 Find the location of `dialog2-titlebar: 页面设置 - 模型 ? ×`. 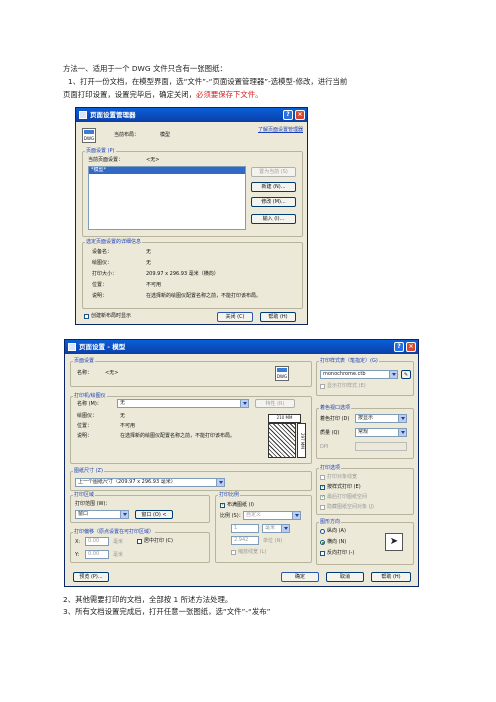

dialog2-titlebar: 页面设置 - 模型 ? × is located at coordinates (241, 347).